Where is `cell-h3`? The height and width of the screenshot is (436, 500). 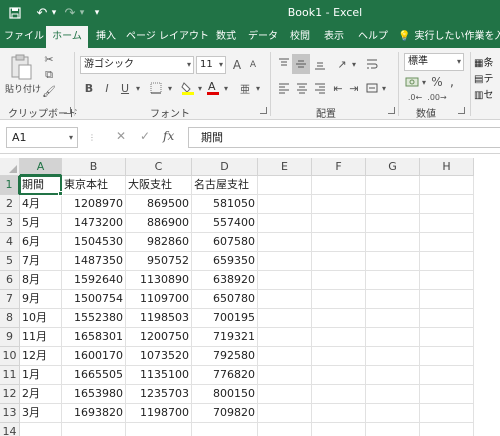
cell-h3 is located at coordinates (447, 223).